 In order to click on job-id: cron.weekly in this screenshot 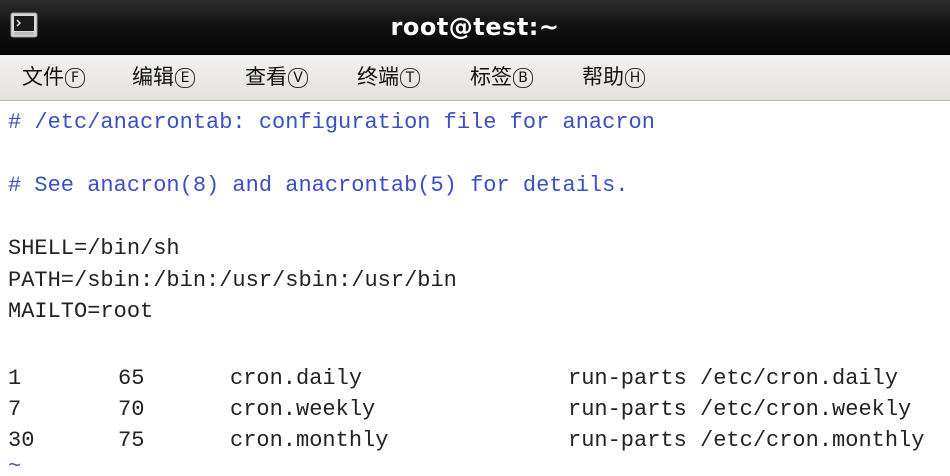, I will do `click(303, 409)`.